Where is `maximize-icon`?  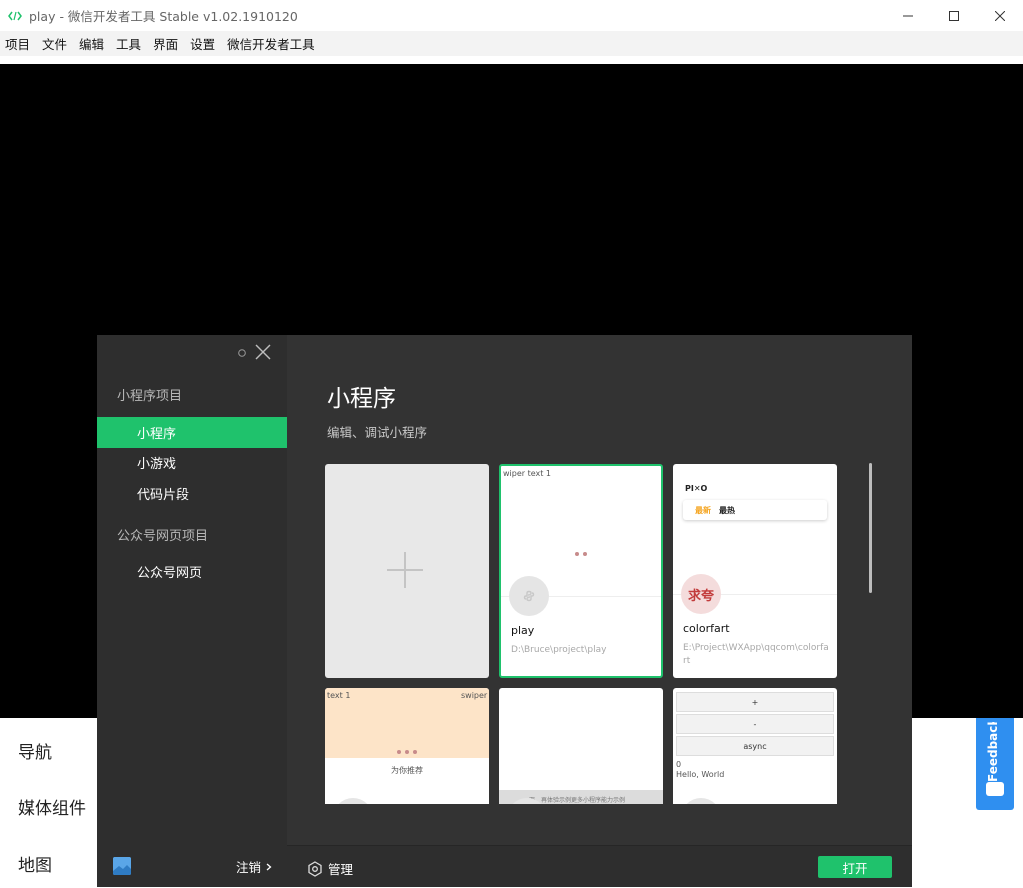 maximize-icon is located at coordinates (954, 15).